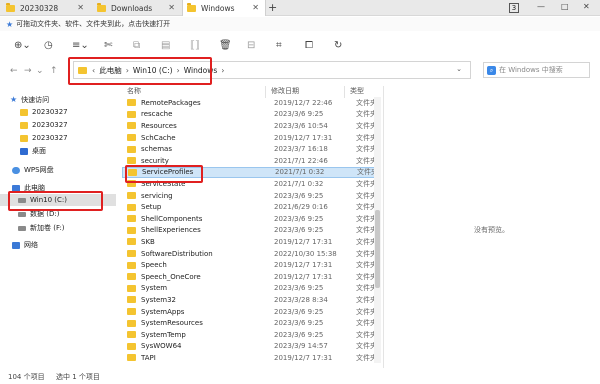  I want to click on file-row: servicing 2023/3/6 9:25 文件夹, so click(251, 196).